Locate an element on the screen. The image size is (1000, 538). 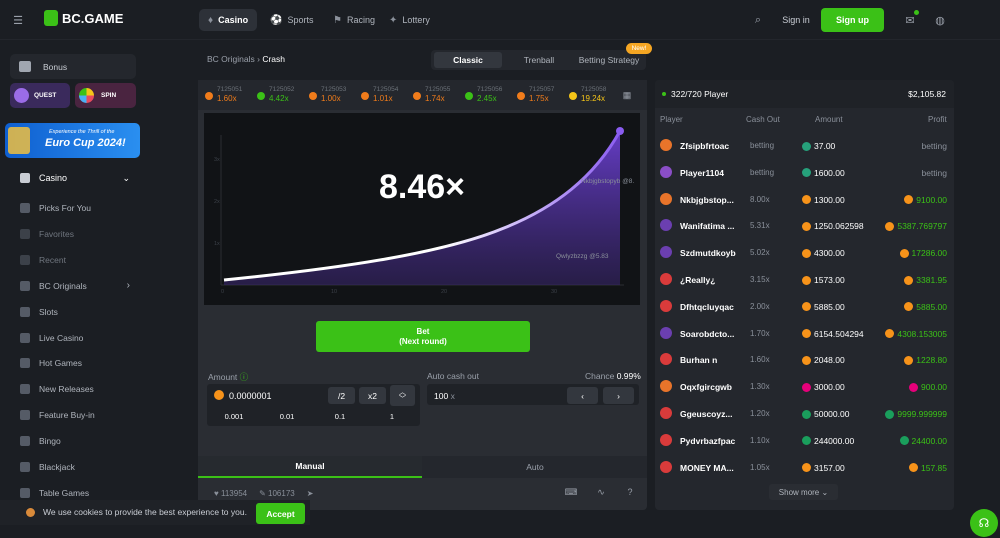
quick-amount: 0.01 is located at coordinates (287, 416).